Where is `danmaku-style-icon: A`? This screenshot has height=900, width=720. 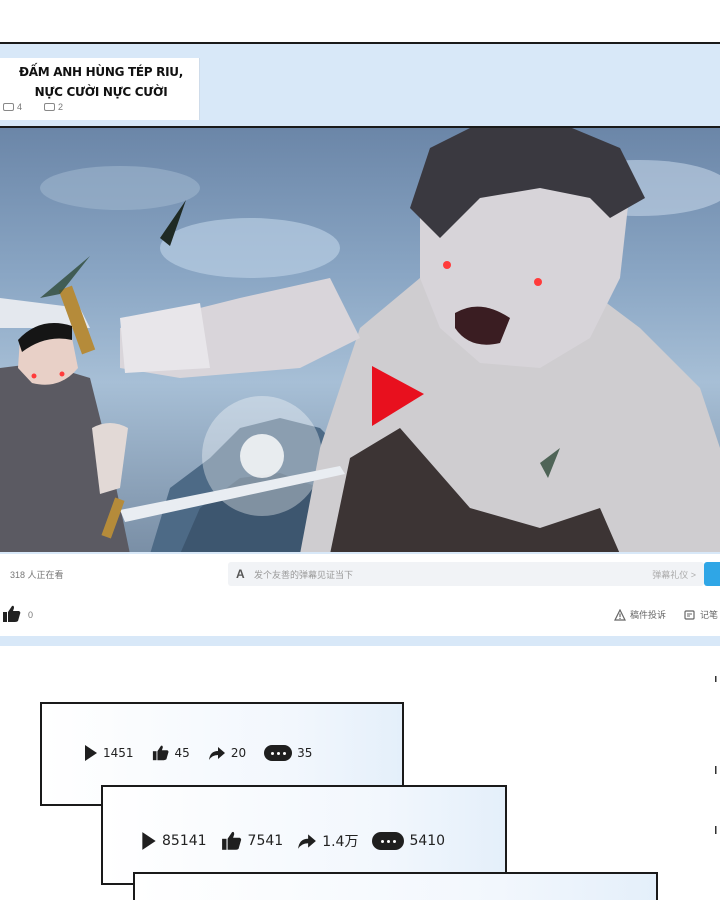 danmaku-style-icon: A is located at coordinates (240, 574).